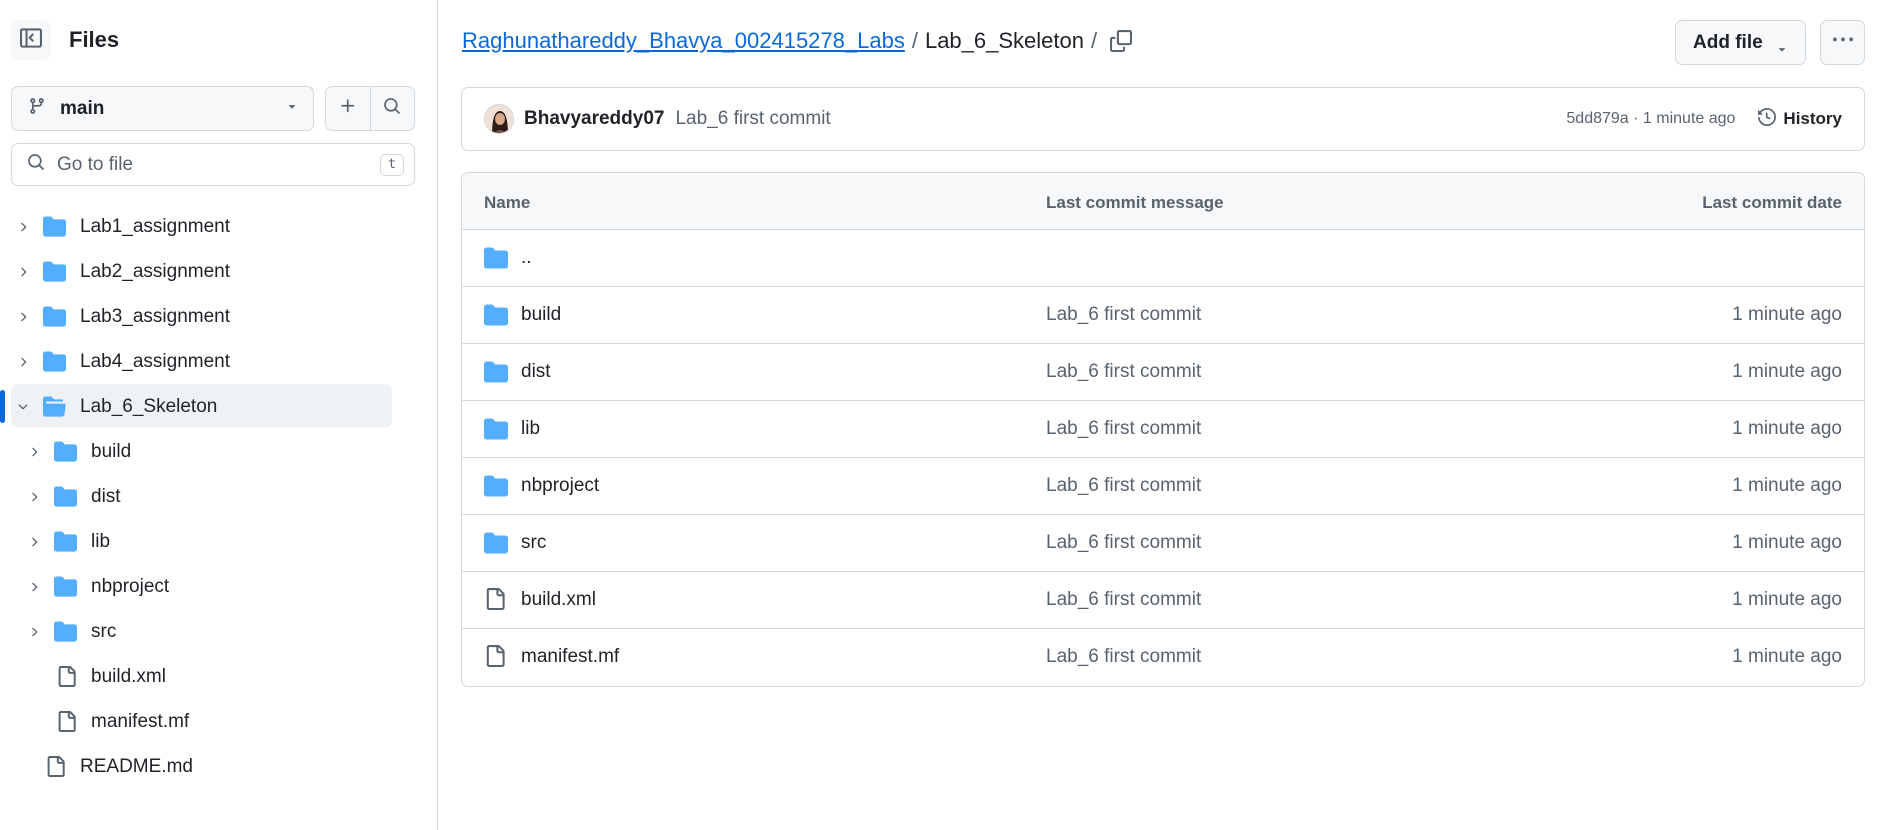 The width and height of the screenshot is (1883, 830). Describe the element at coordinates (499, 119) in the screenshot. I see `avatar` at that location.